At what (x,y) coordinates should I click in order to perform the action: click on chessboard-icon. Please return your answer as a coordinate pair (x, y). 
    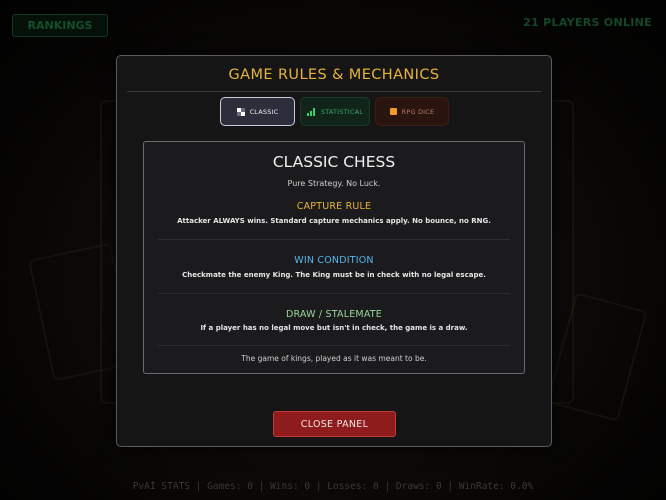
    Looking at the image, I should click on (240, 111).